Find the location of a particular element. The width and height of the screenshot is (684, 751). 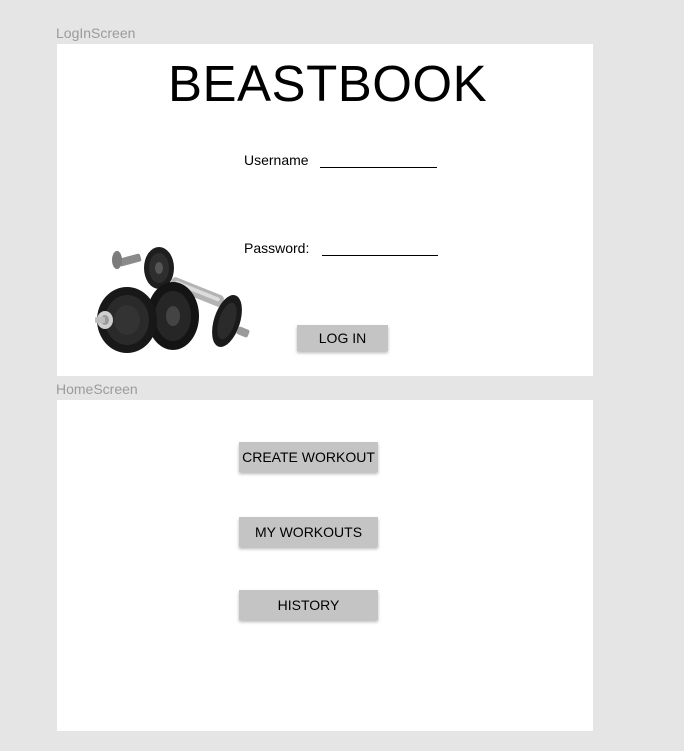

my-workouts-button: MY WORKOUTS is located at coordinates (308, 532).